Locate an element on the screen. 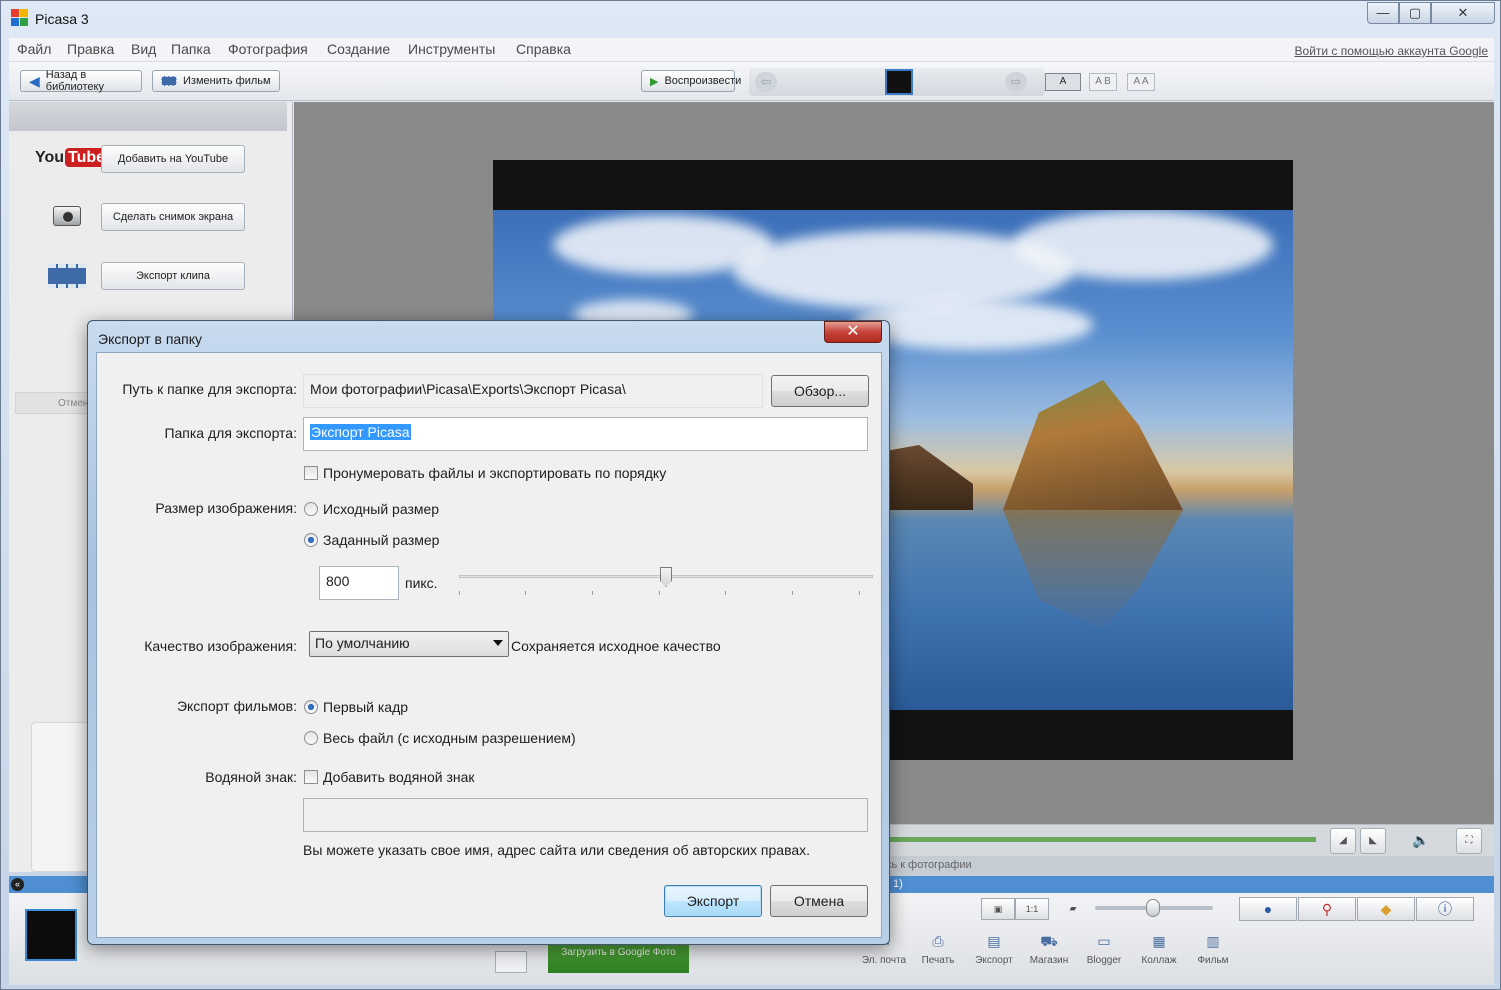  size-unit-label: пикс. is located at coordinates (421, 583).